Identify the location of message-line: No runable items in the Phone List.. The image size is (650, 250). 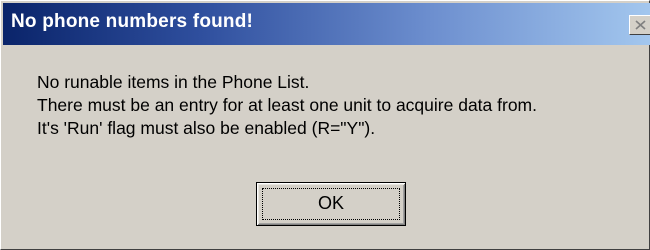
(173, 82).